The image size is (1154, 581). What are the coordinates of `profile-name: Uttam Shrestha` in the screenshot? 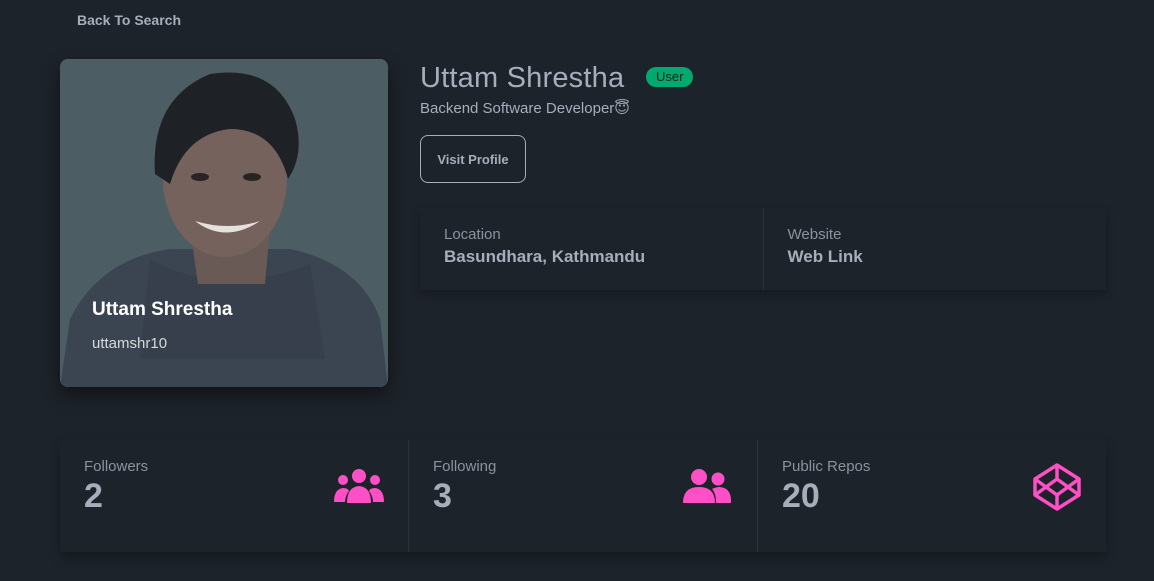 It's located at (522, 78).